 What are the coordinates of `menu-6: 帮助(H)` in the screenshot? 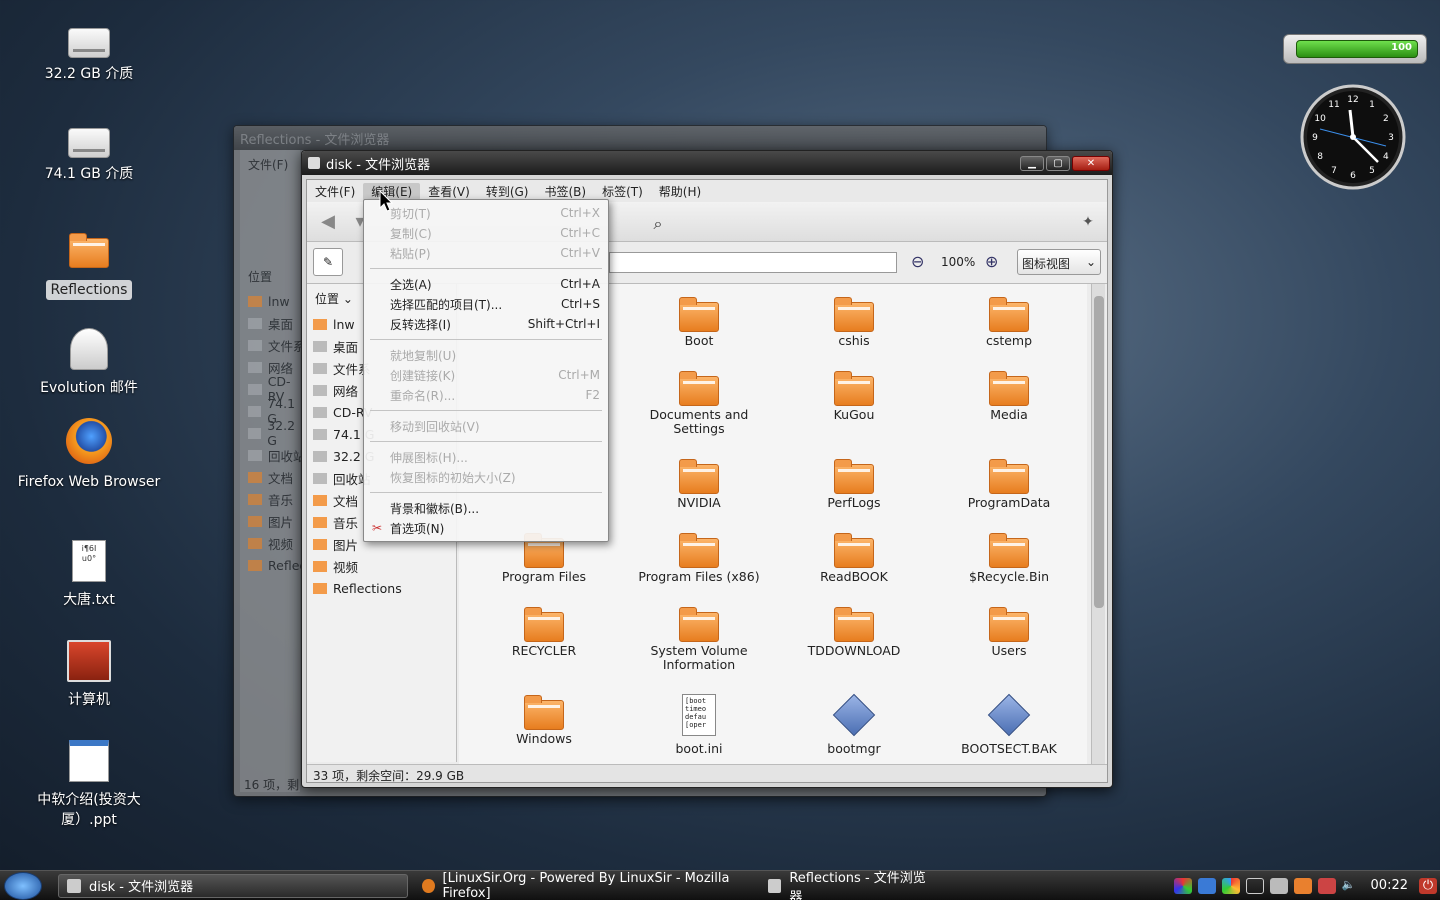 It's located at (680, 191).